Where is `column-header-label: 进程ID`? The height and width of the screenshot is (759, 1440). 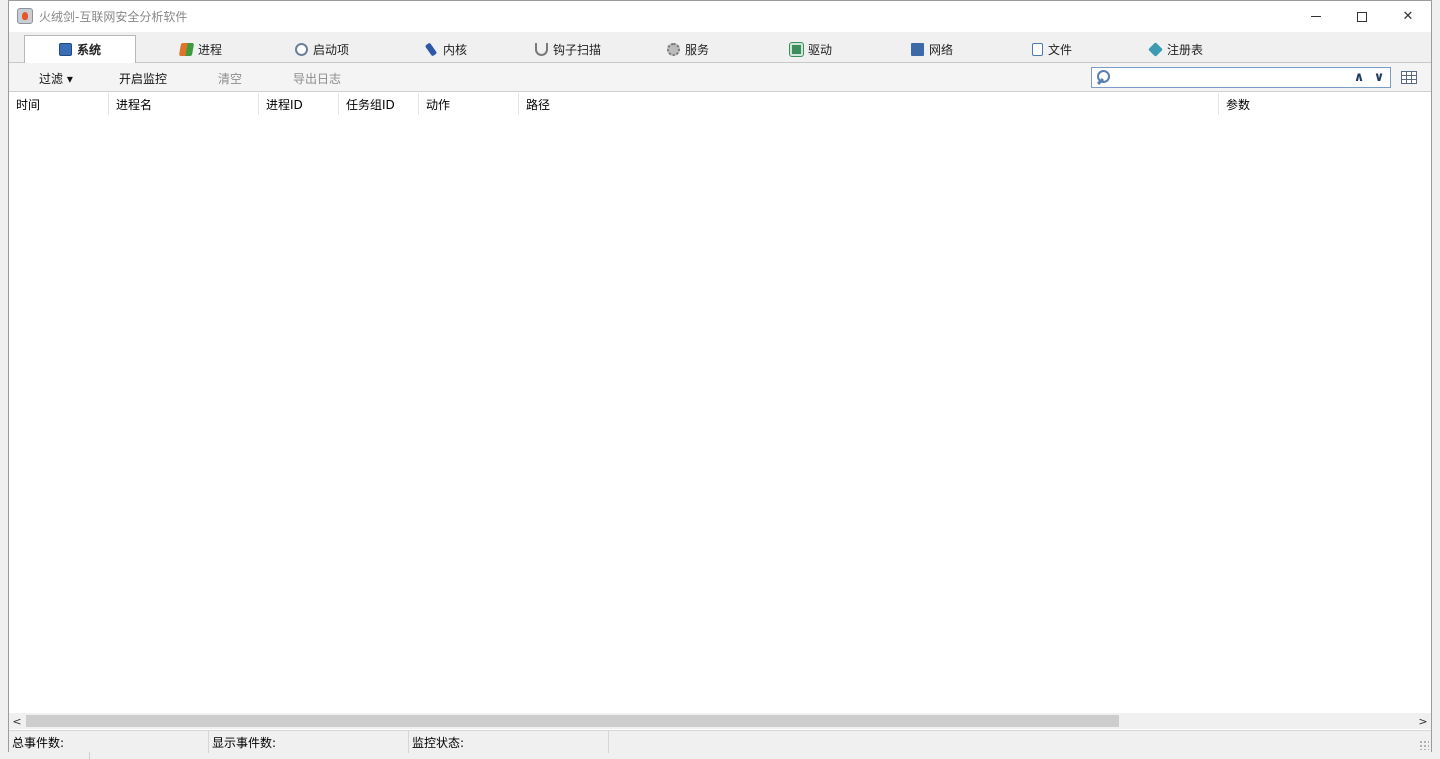
column-header-label: 进程ID is located at coordinates (284, 104).